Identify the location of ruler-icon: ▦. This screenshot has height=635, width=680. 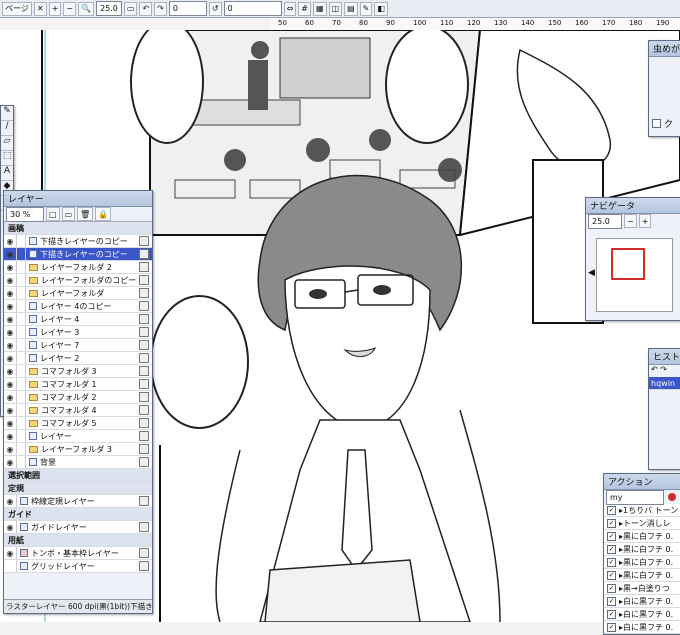
(319, 8).